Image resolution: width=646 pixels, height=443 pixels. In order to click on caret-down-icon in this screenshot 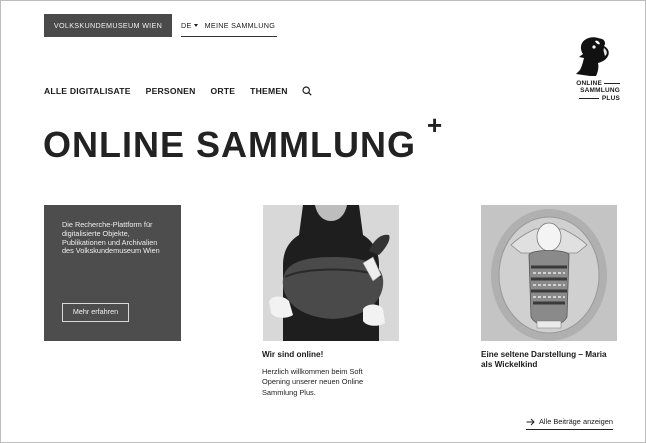, I will do `click(195, 25)`.